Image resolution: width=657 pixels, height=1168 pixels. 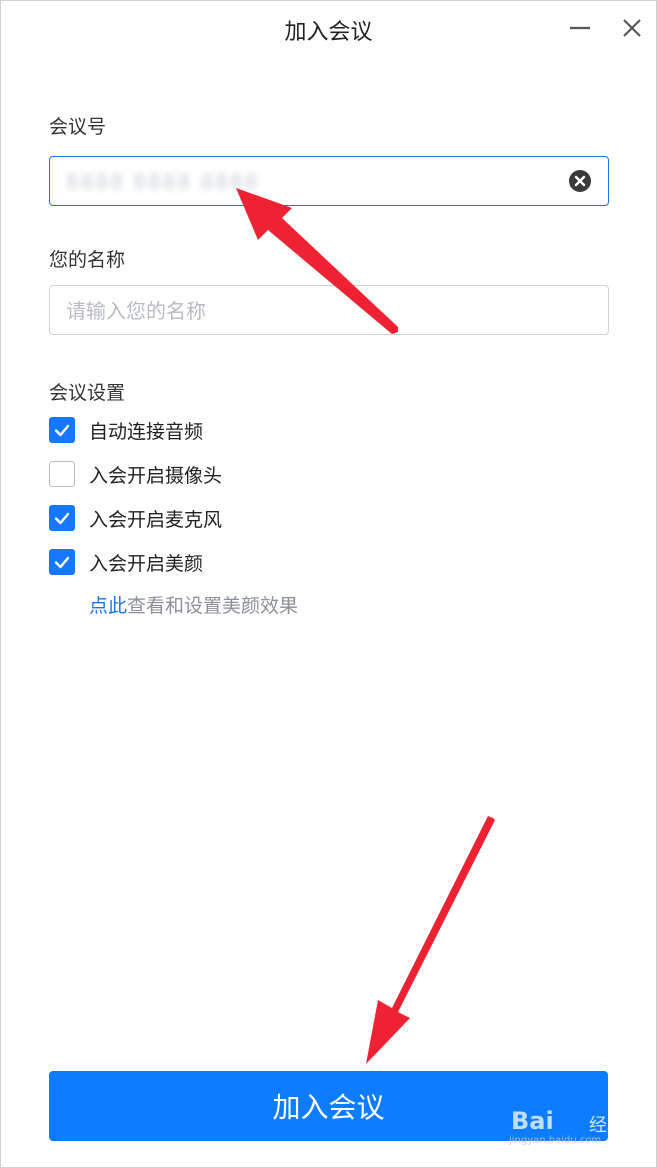 What do you see at coordinates (566, 1126) in the screenshot?
I see `baidu-jingyan-watermark: Bai 经验 jingyan.baidu.com` at bounding box center [566, 1126].